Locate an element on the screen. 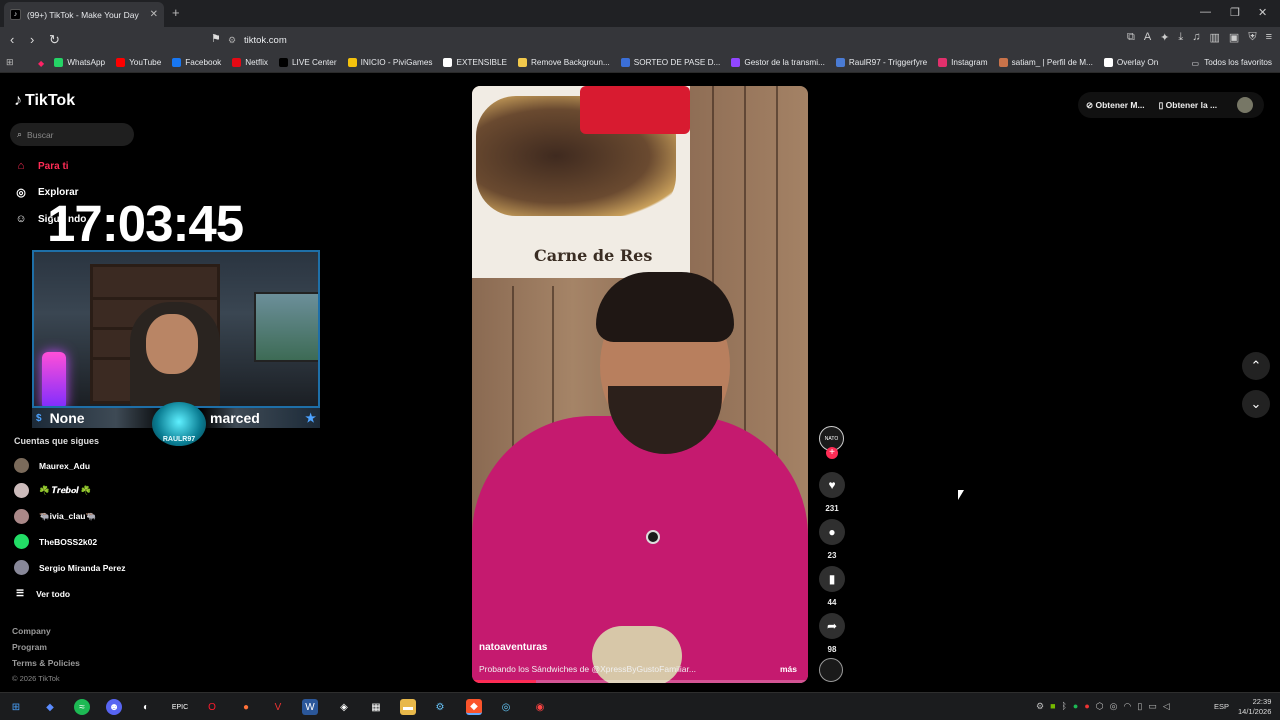 Image resolution: width=1280 pixels, height=720 pixels. close-tab-icon: ✕ is located at coordinates (154, 14).